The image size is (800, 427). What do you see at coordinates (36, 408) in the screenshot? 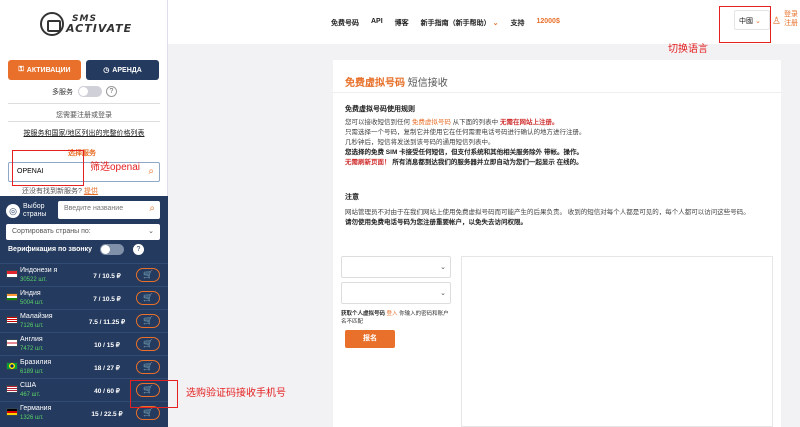
I see `country-name: Германия` at bounding box center [36, 408].